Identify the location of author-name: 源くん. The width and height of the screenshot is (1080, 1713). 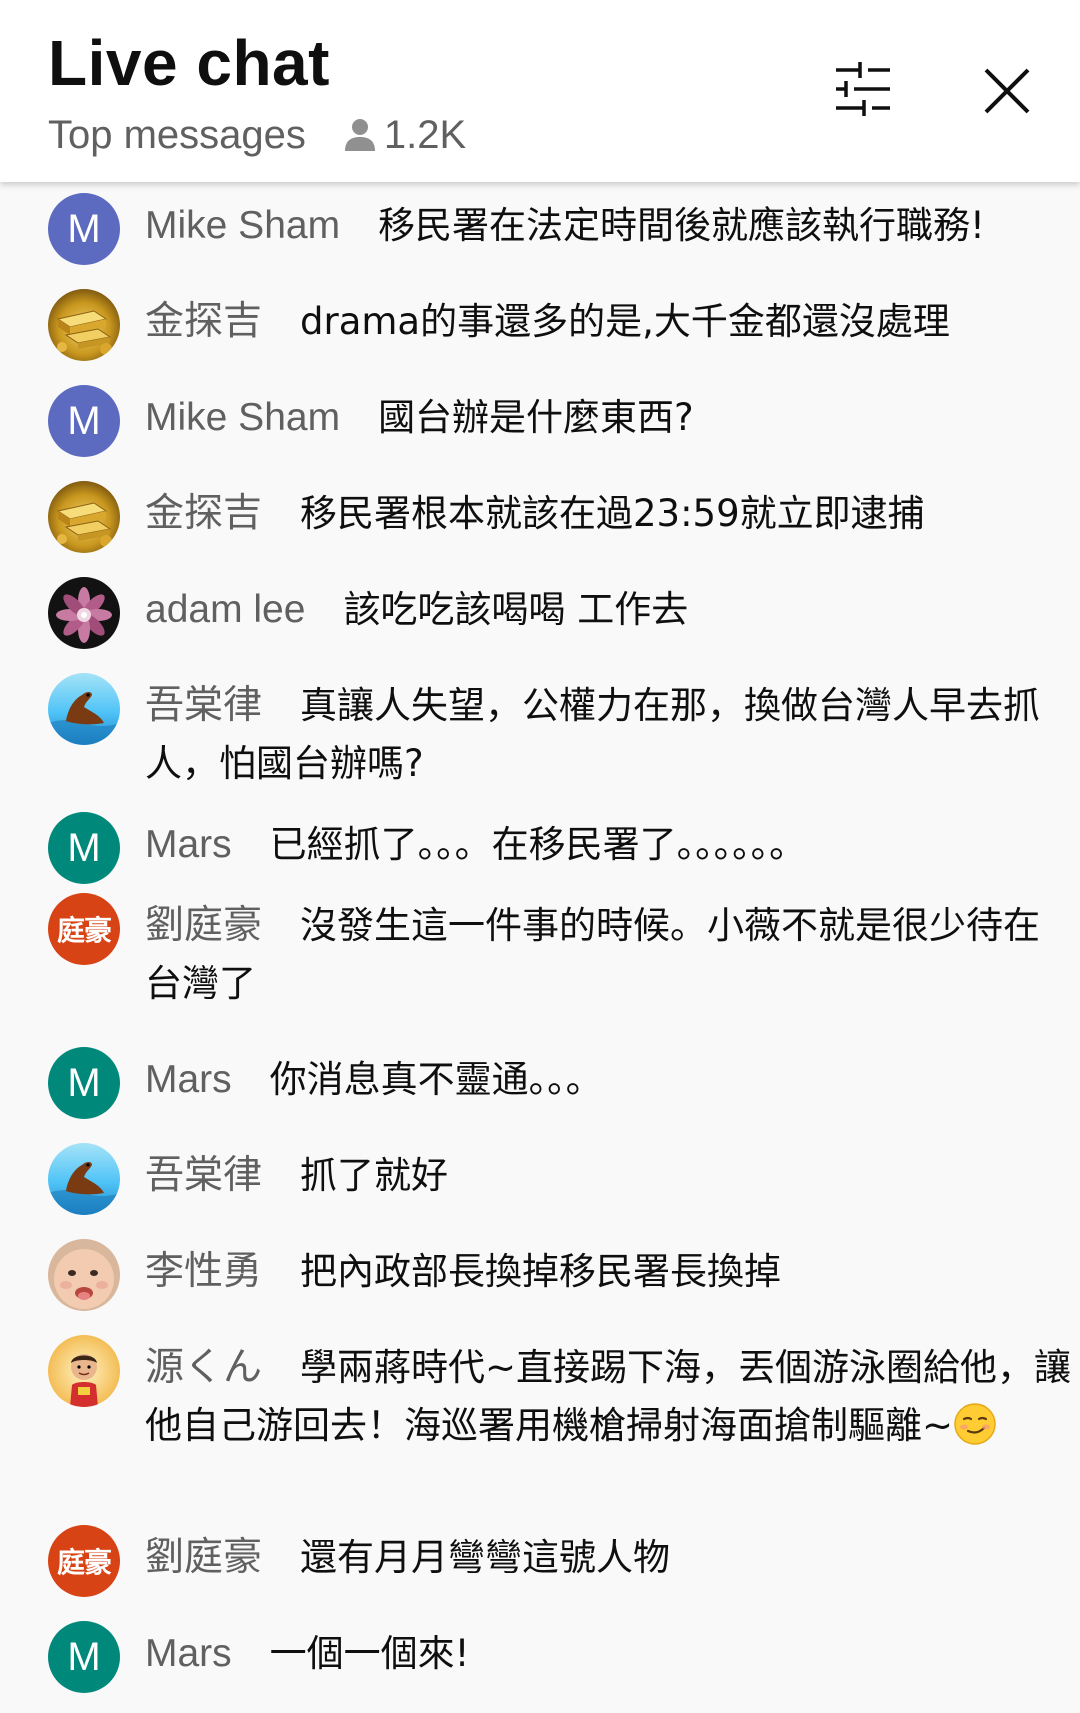
(203, 1367).